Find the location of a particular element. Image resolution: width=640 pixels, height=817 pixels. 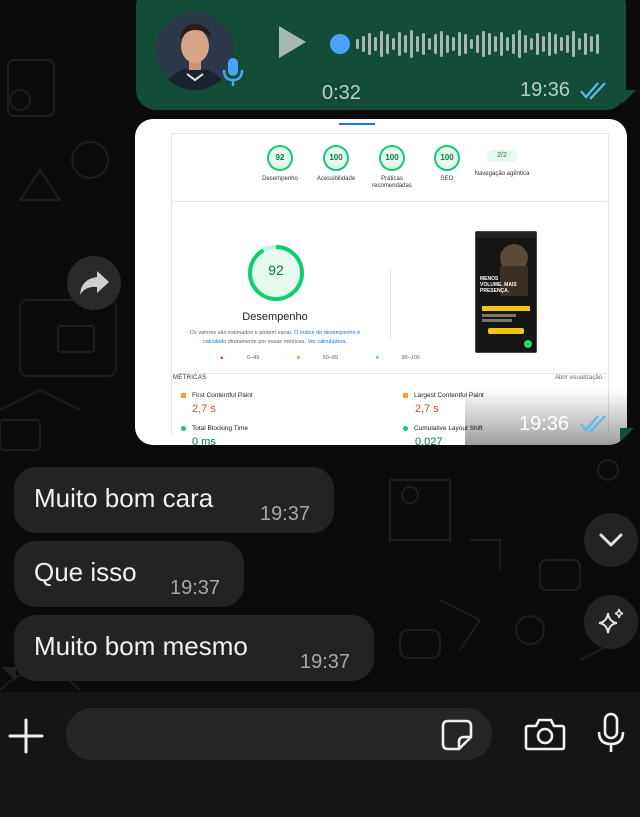

main-score-value: 92 is located at coordinates (276, 270).